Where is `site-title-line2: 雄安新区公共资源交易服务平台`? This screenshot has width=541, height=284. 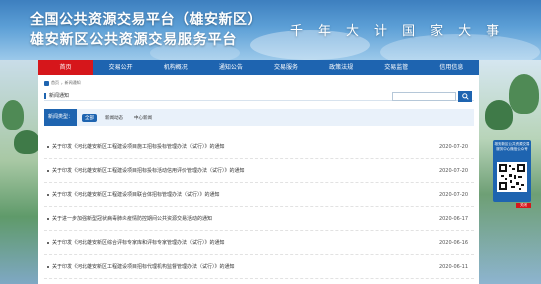 site-title-line2: 雄安新区公共资源交易服务平台 is located at coordinates (134, 40).